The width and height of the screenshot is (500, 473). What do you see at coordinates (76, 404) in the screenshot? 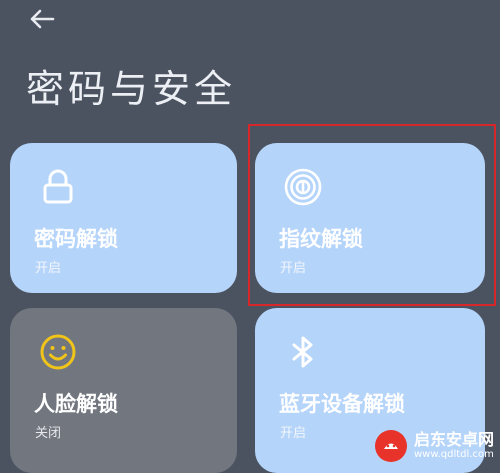
I see `card-label: 人脸解锁` at bounding box center [76, 404].